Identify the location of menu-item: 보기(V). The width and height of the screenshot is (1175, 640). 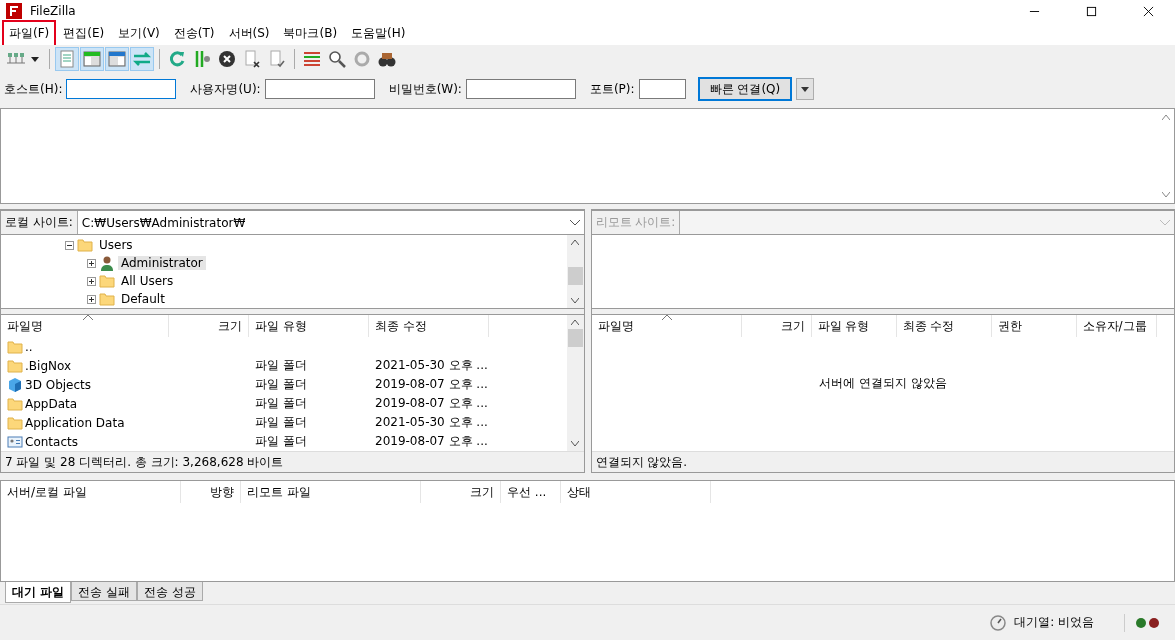
(139, 33).